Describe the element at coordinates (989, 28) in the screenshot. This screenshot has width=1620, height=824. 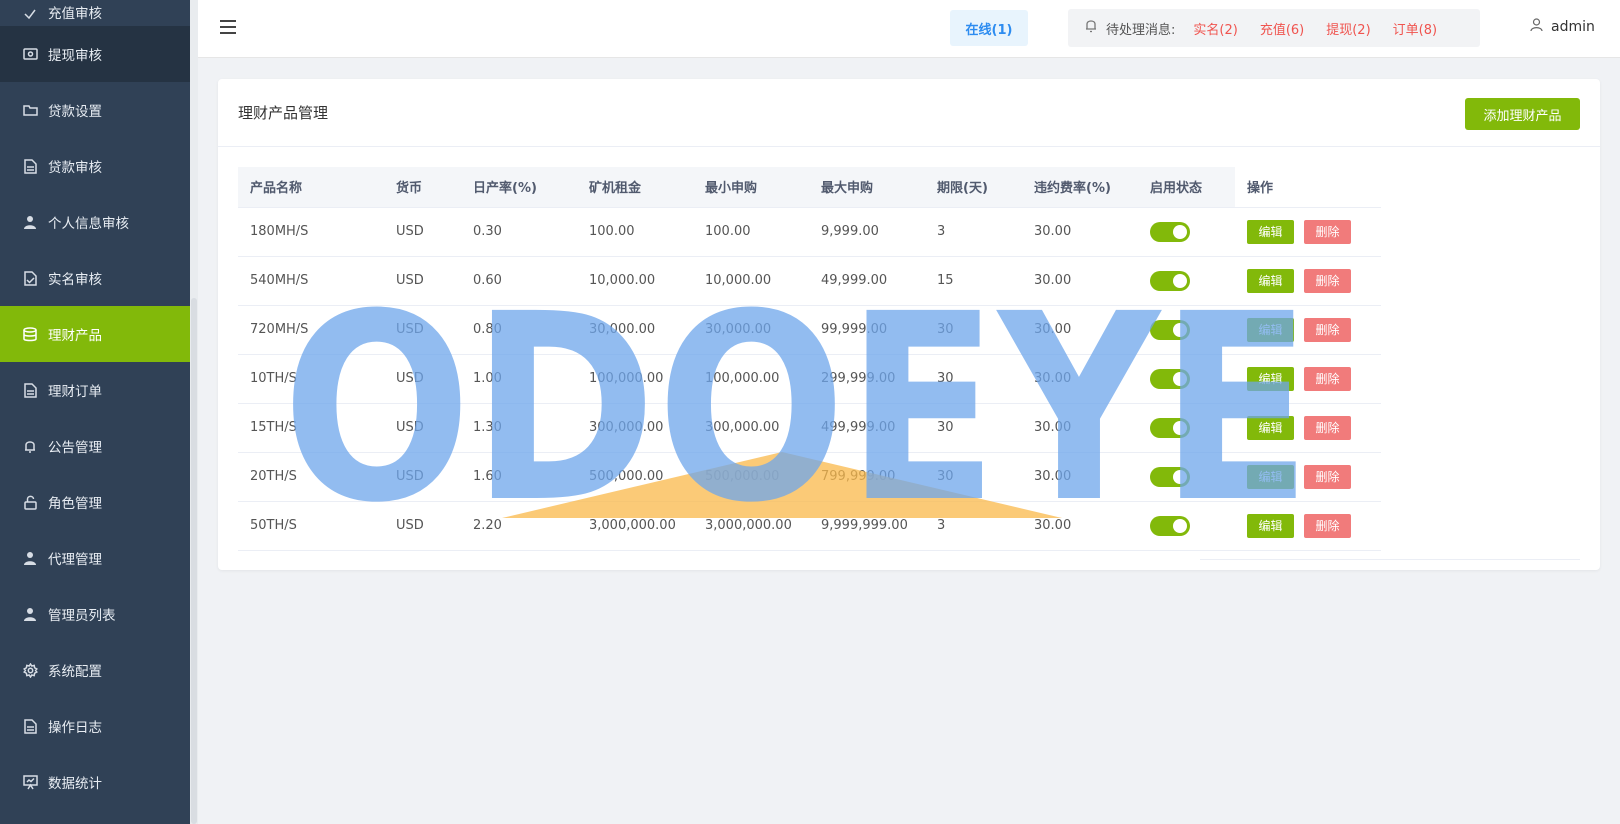
I see `online-status-badge: 在线(1)` at that location.